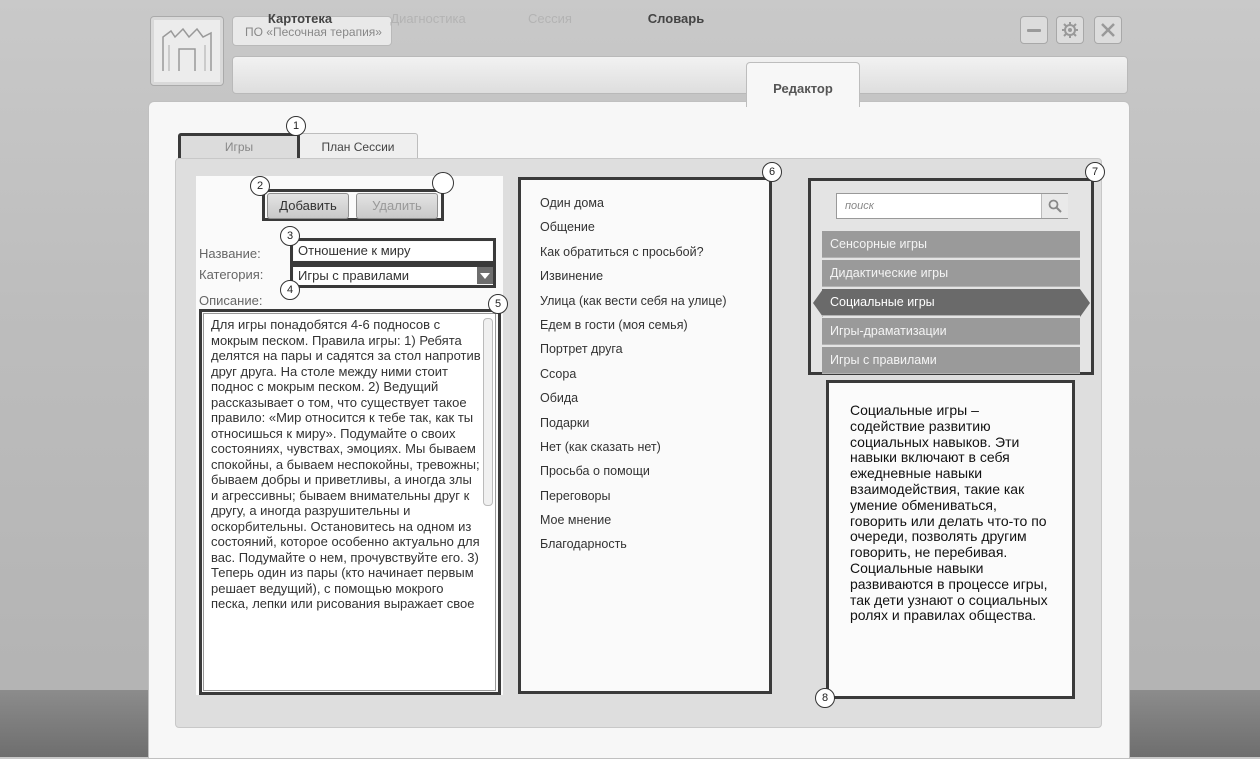 Image resolution: width=1260 pixels, height=759 pixels. What do you see at coordinates (386, 276) in the screenshot?
I see `category-select: Игры с правилами` at bounding box center [386, 276].